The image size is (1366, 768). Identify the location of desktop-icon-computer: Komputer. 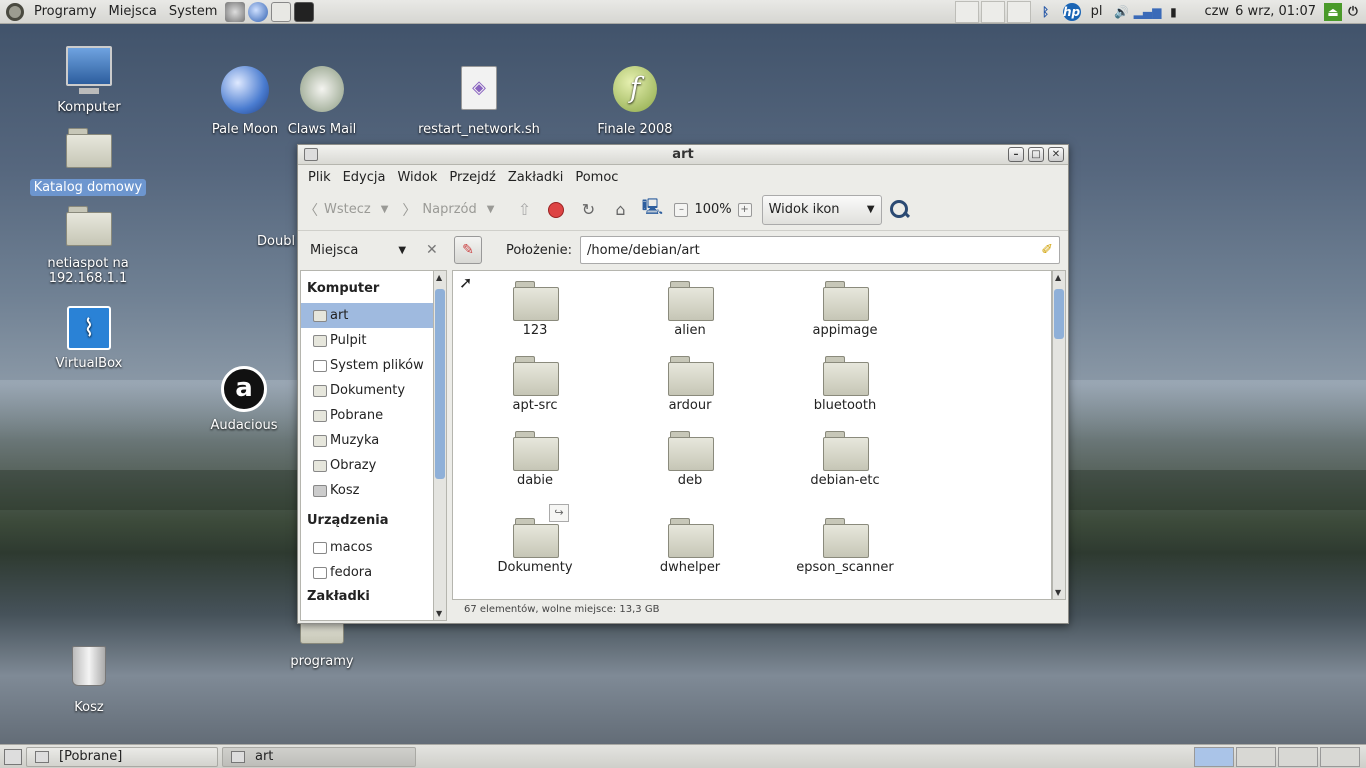
(89, 80).